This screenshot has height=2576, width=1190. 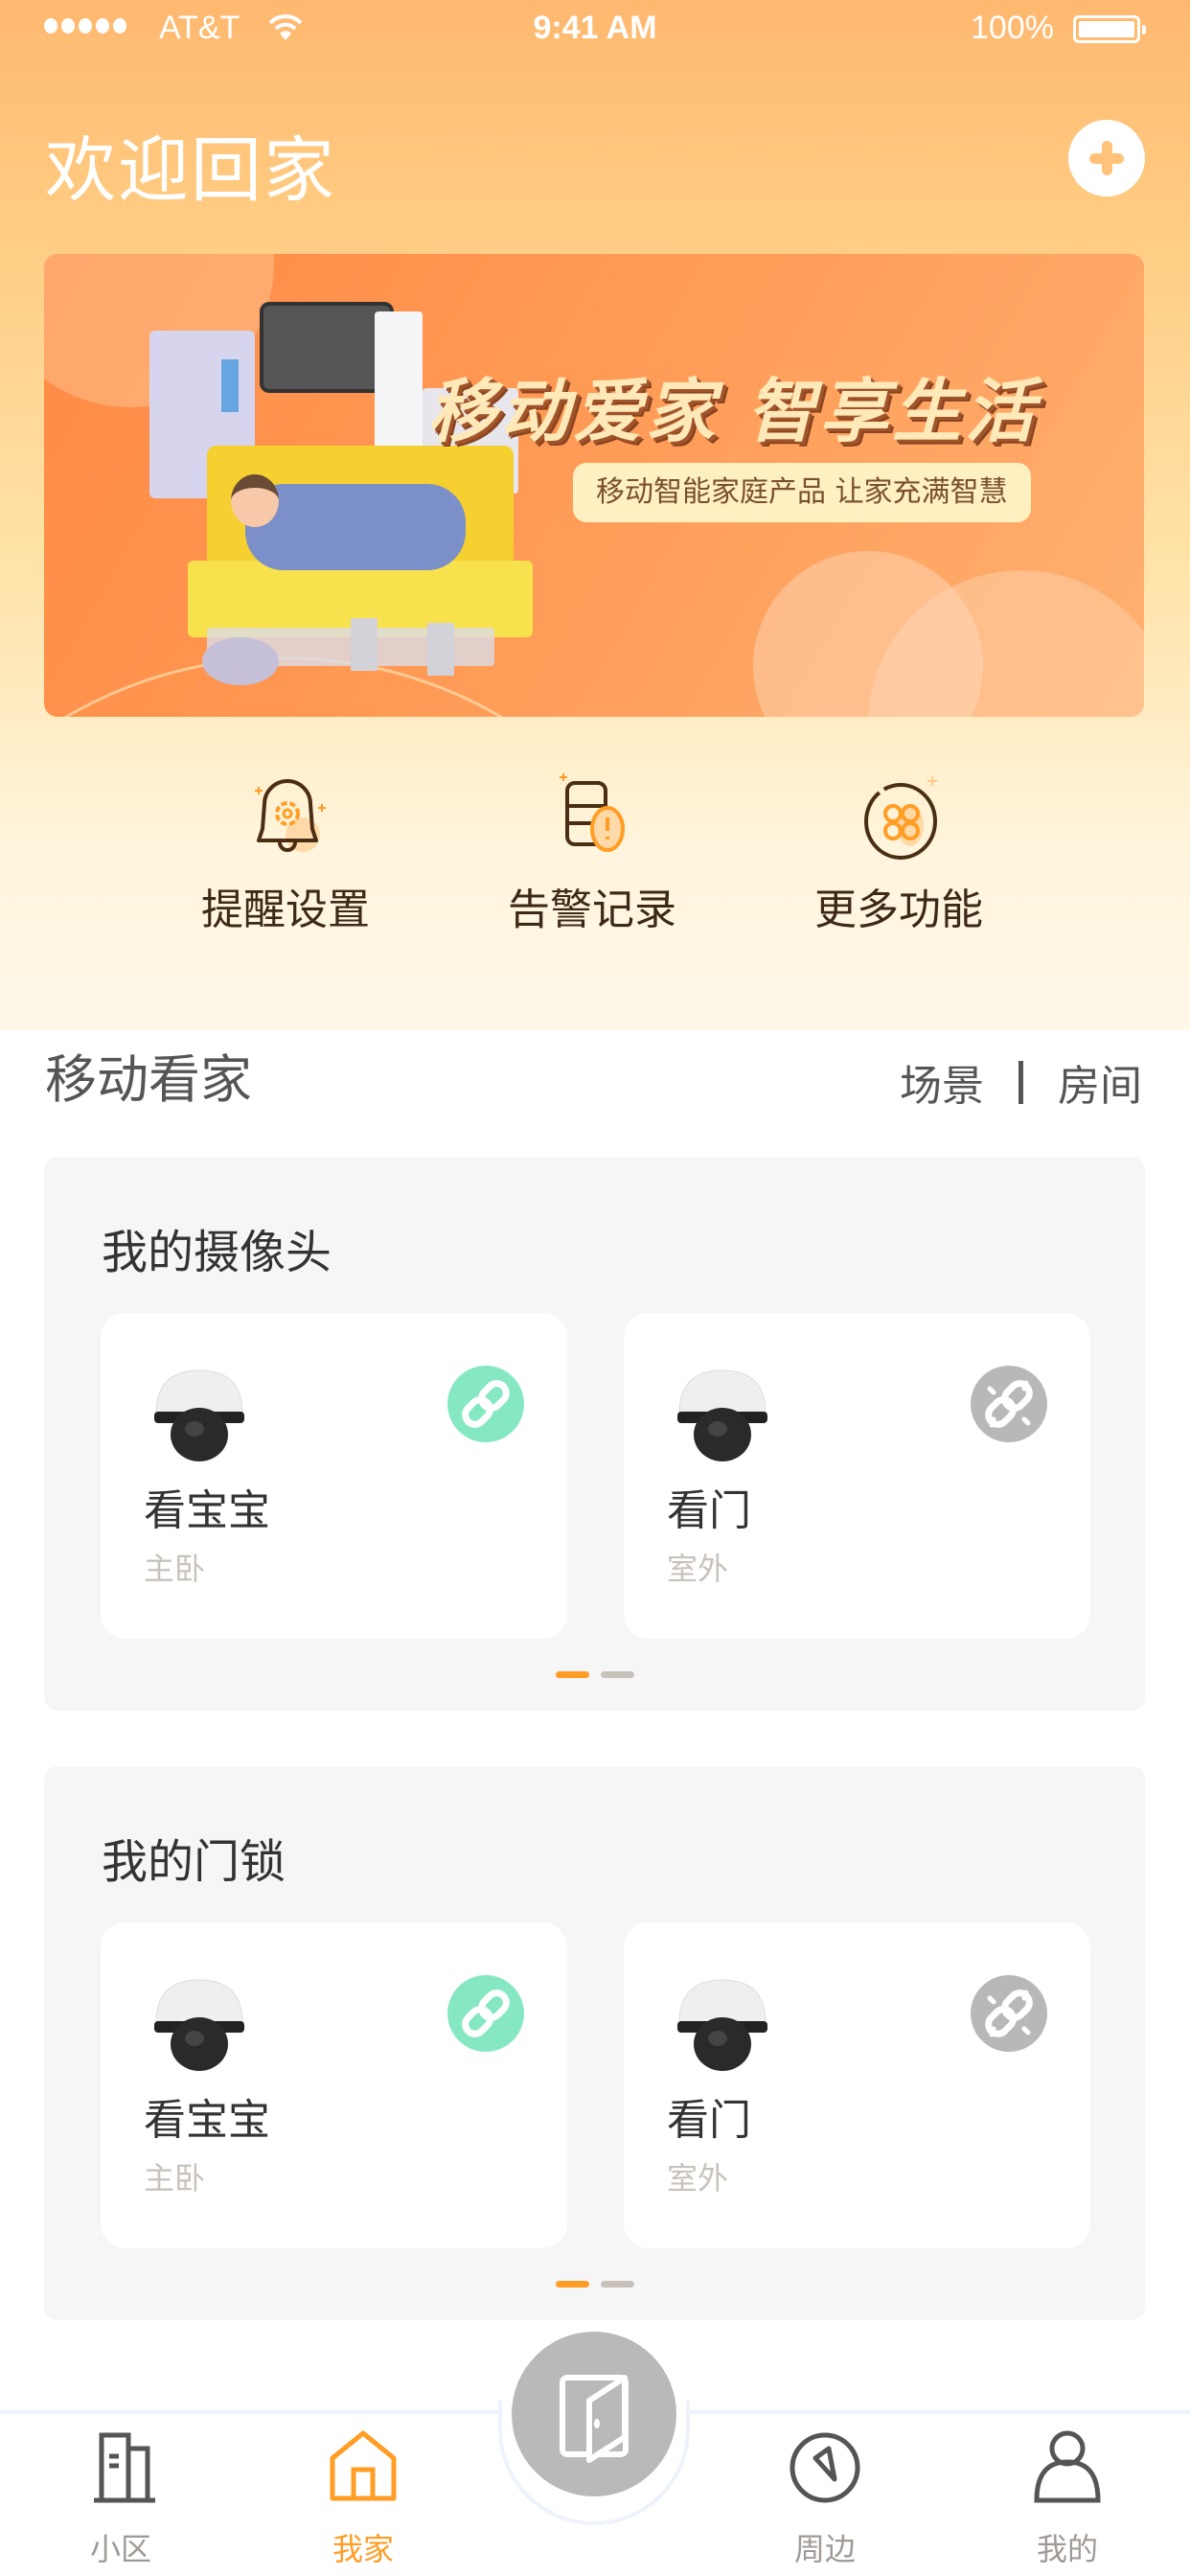 I want to click on nav-item-profile: 我的, so click(x=1068, y=2501).